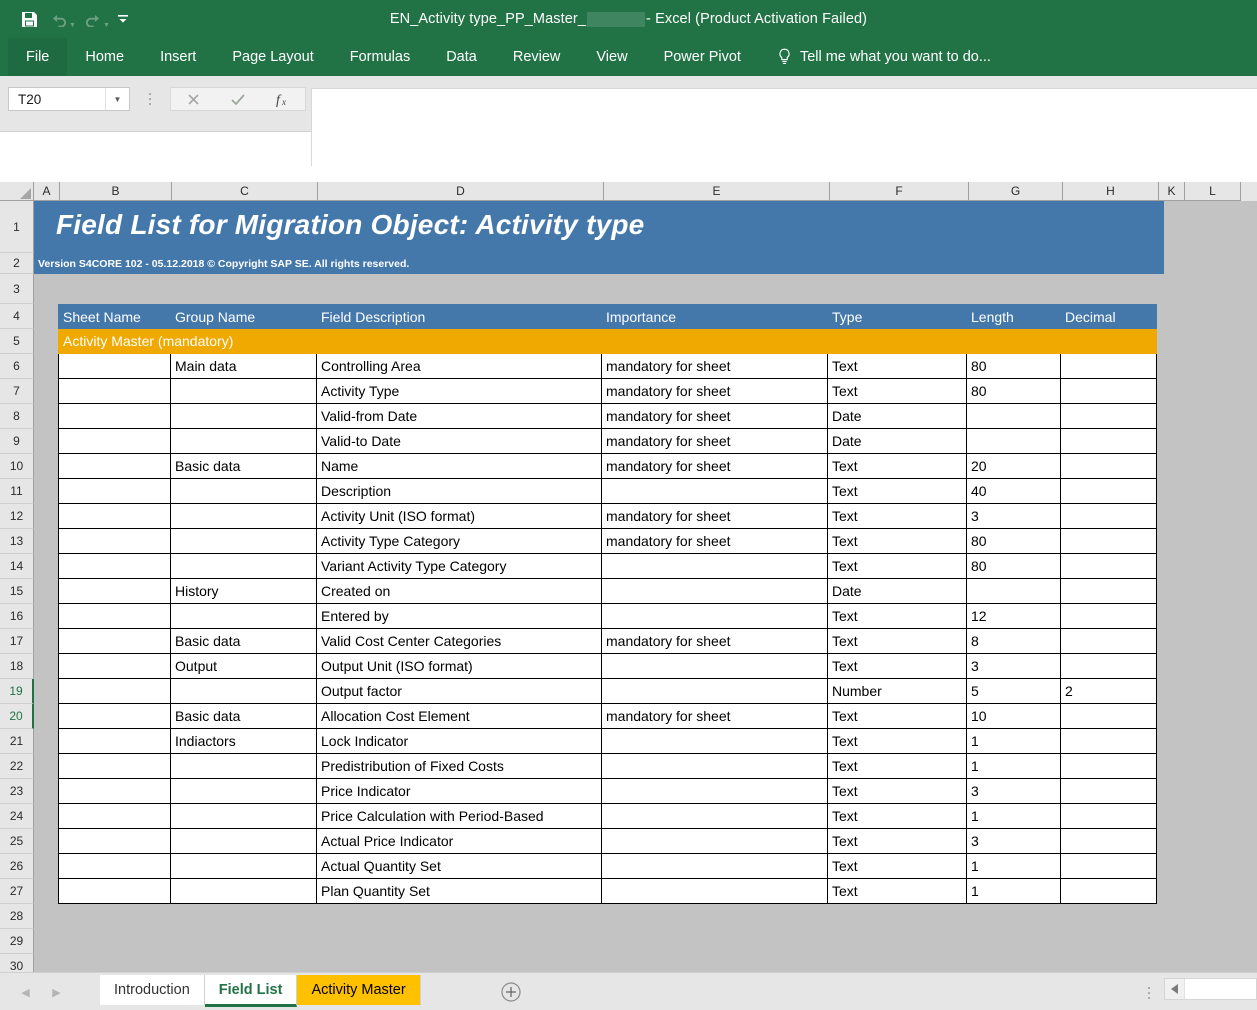 Image resolution: width=1257 pixels, height=1010 pixels. I want to click on row-header-14: 14, so click(17, 566).